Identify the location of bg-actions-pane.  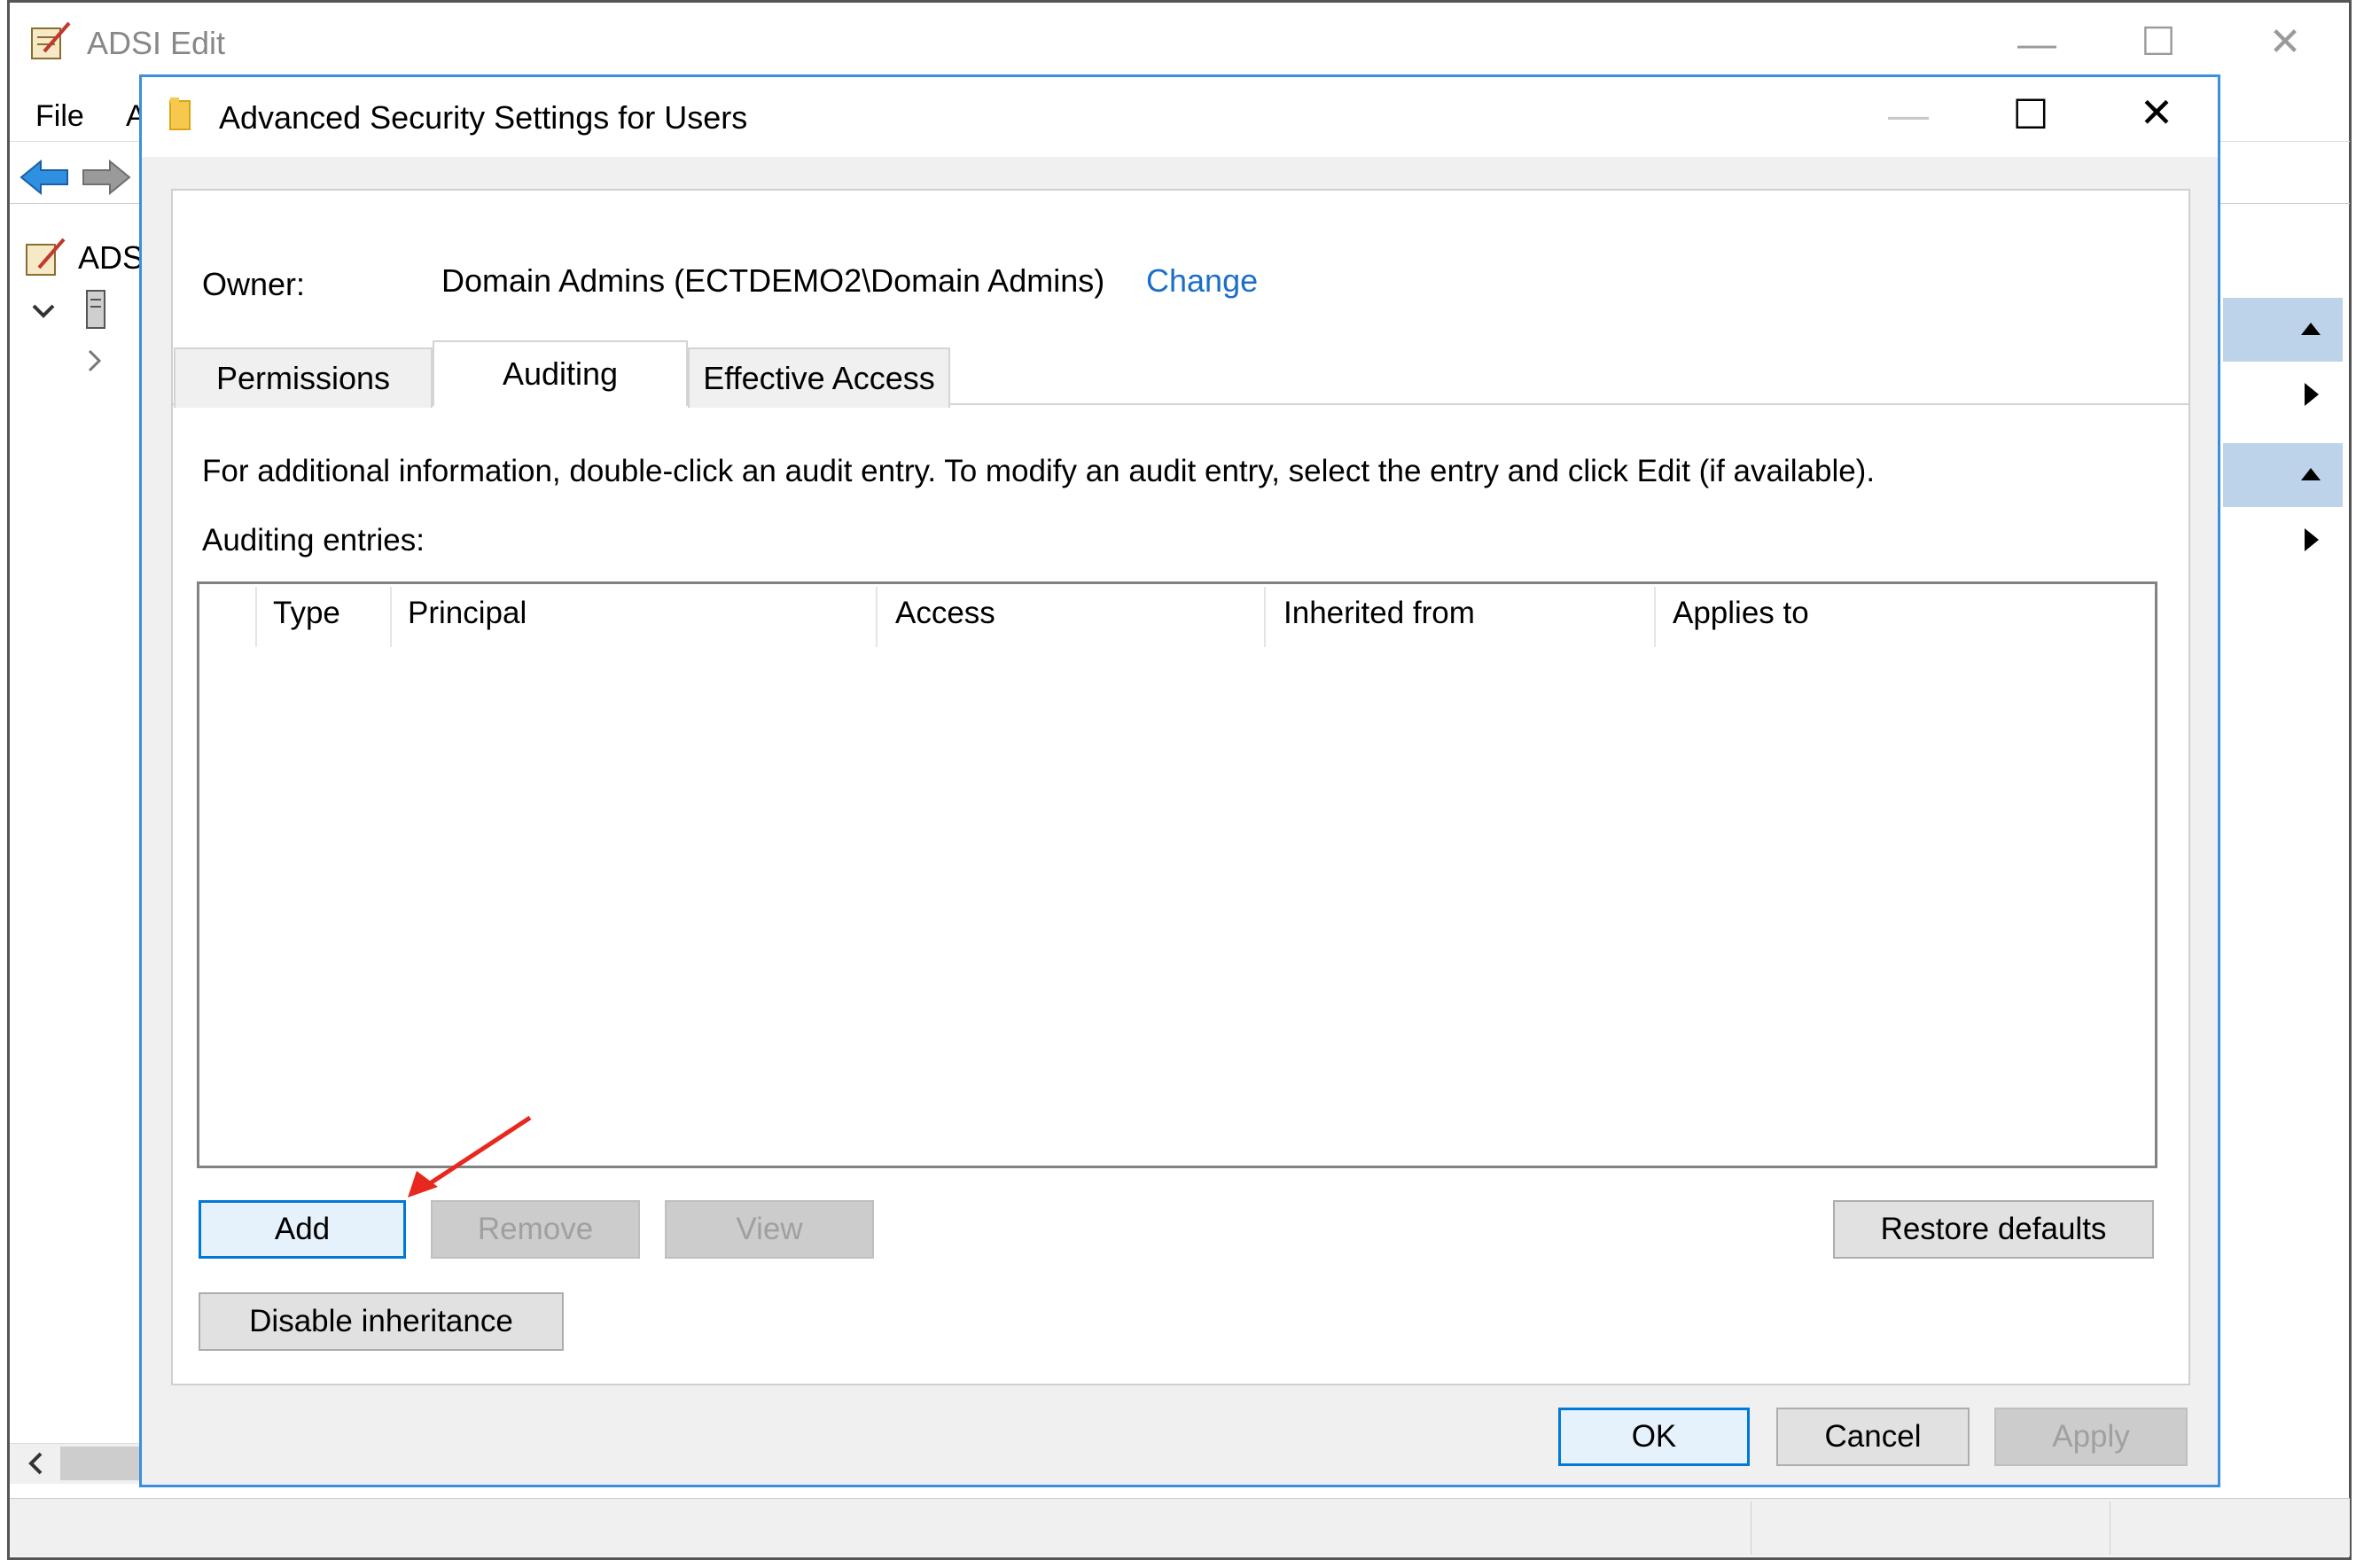
(2285, 842).